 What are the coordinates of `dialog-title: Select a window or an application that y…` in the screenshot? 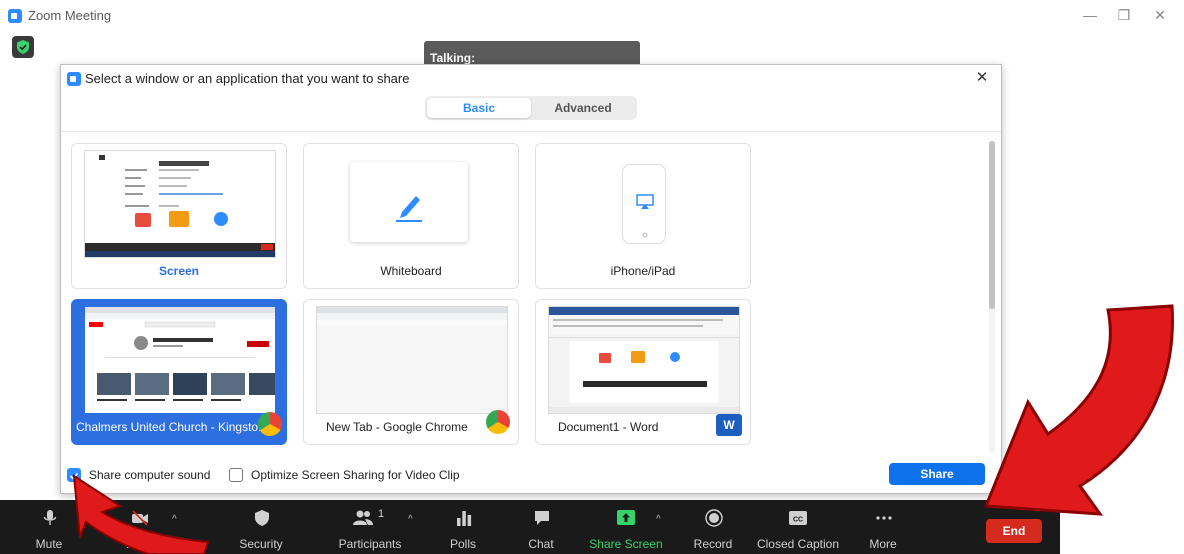 It's located at (247, 78).